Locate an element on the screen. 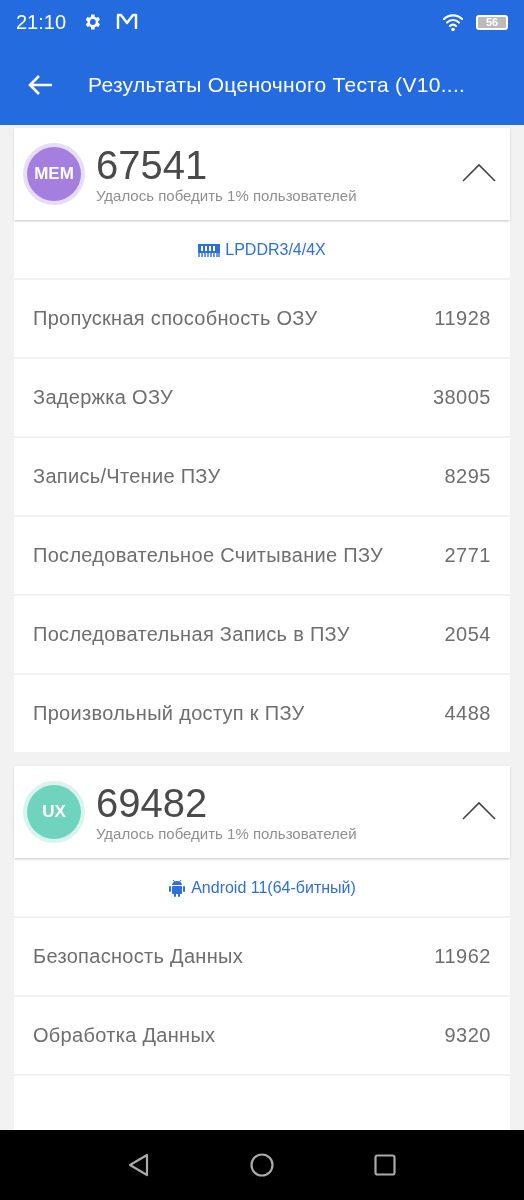  status-time: 21:10 is located at coordinates (41, 22).